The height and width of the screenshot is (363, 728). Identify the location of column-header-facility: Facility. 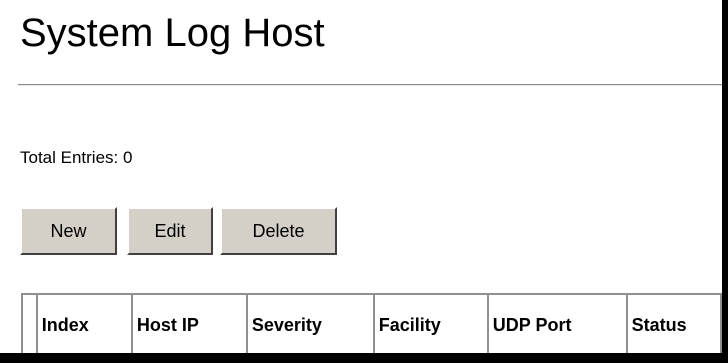
(430, 323).